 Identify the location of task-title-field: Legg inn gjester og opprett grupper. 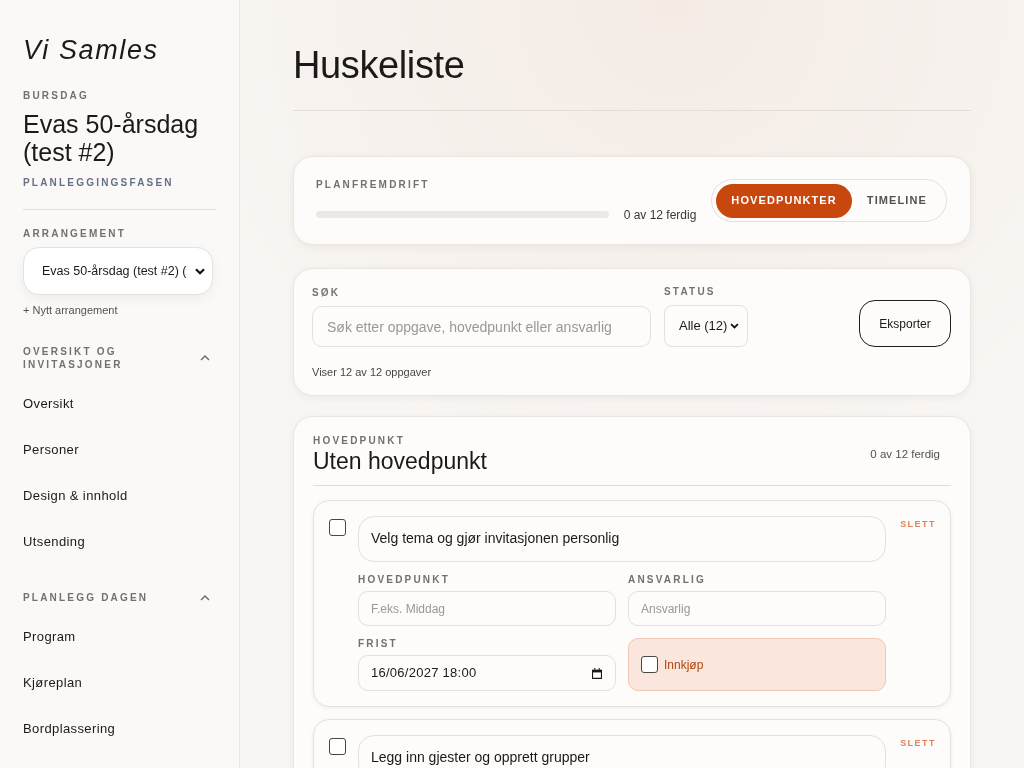
(622, 751).